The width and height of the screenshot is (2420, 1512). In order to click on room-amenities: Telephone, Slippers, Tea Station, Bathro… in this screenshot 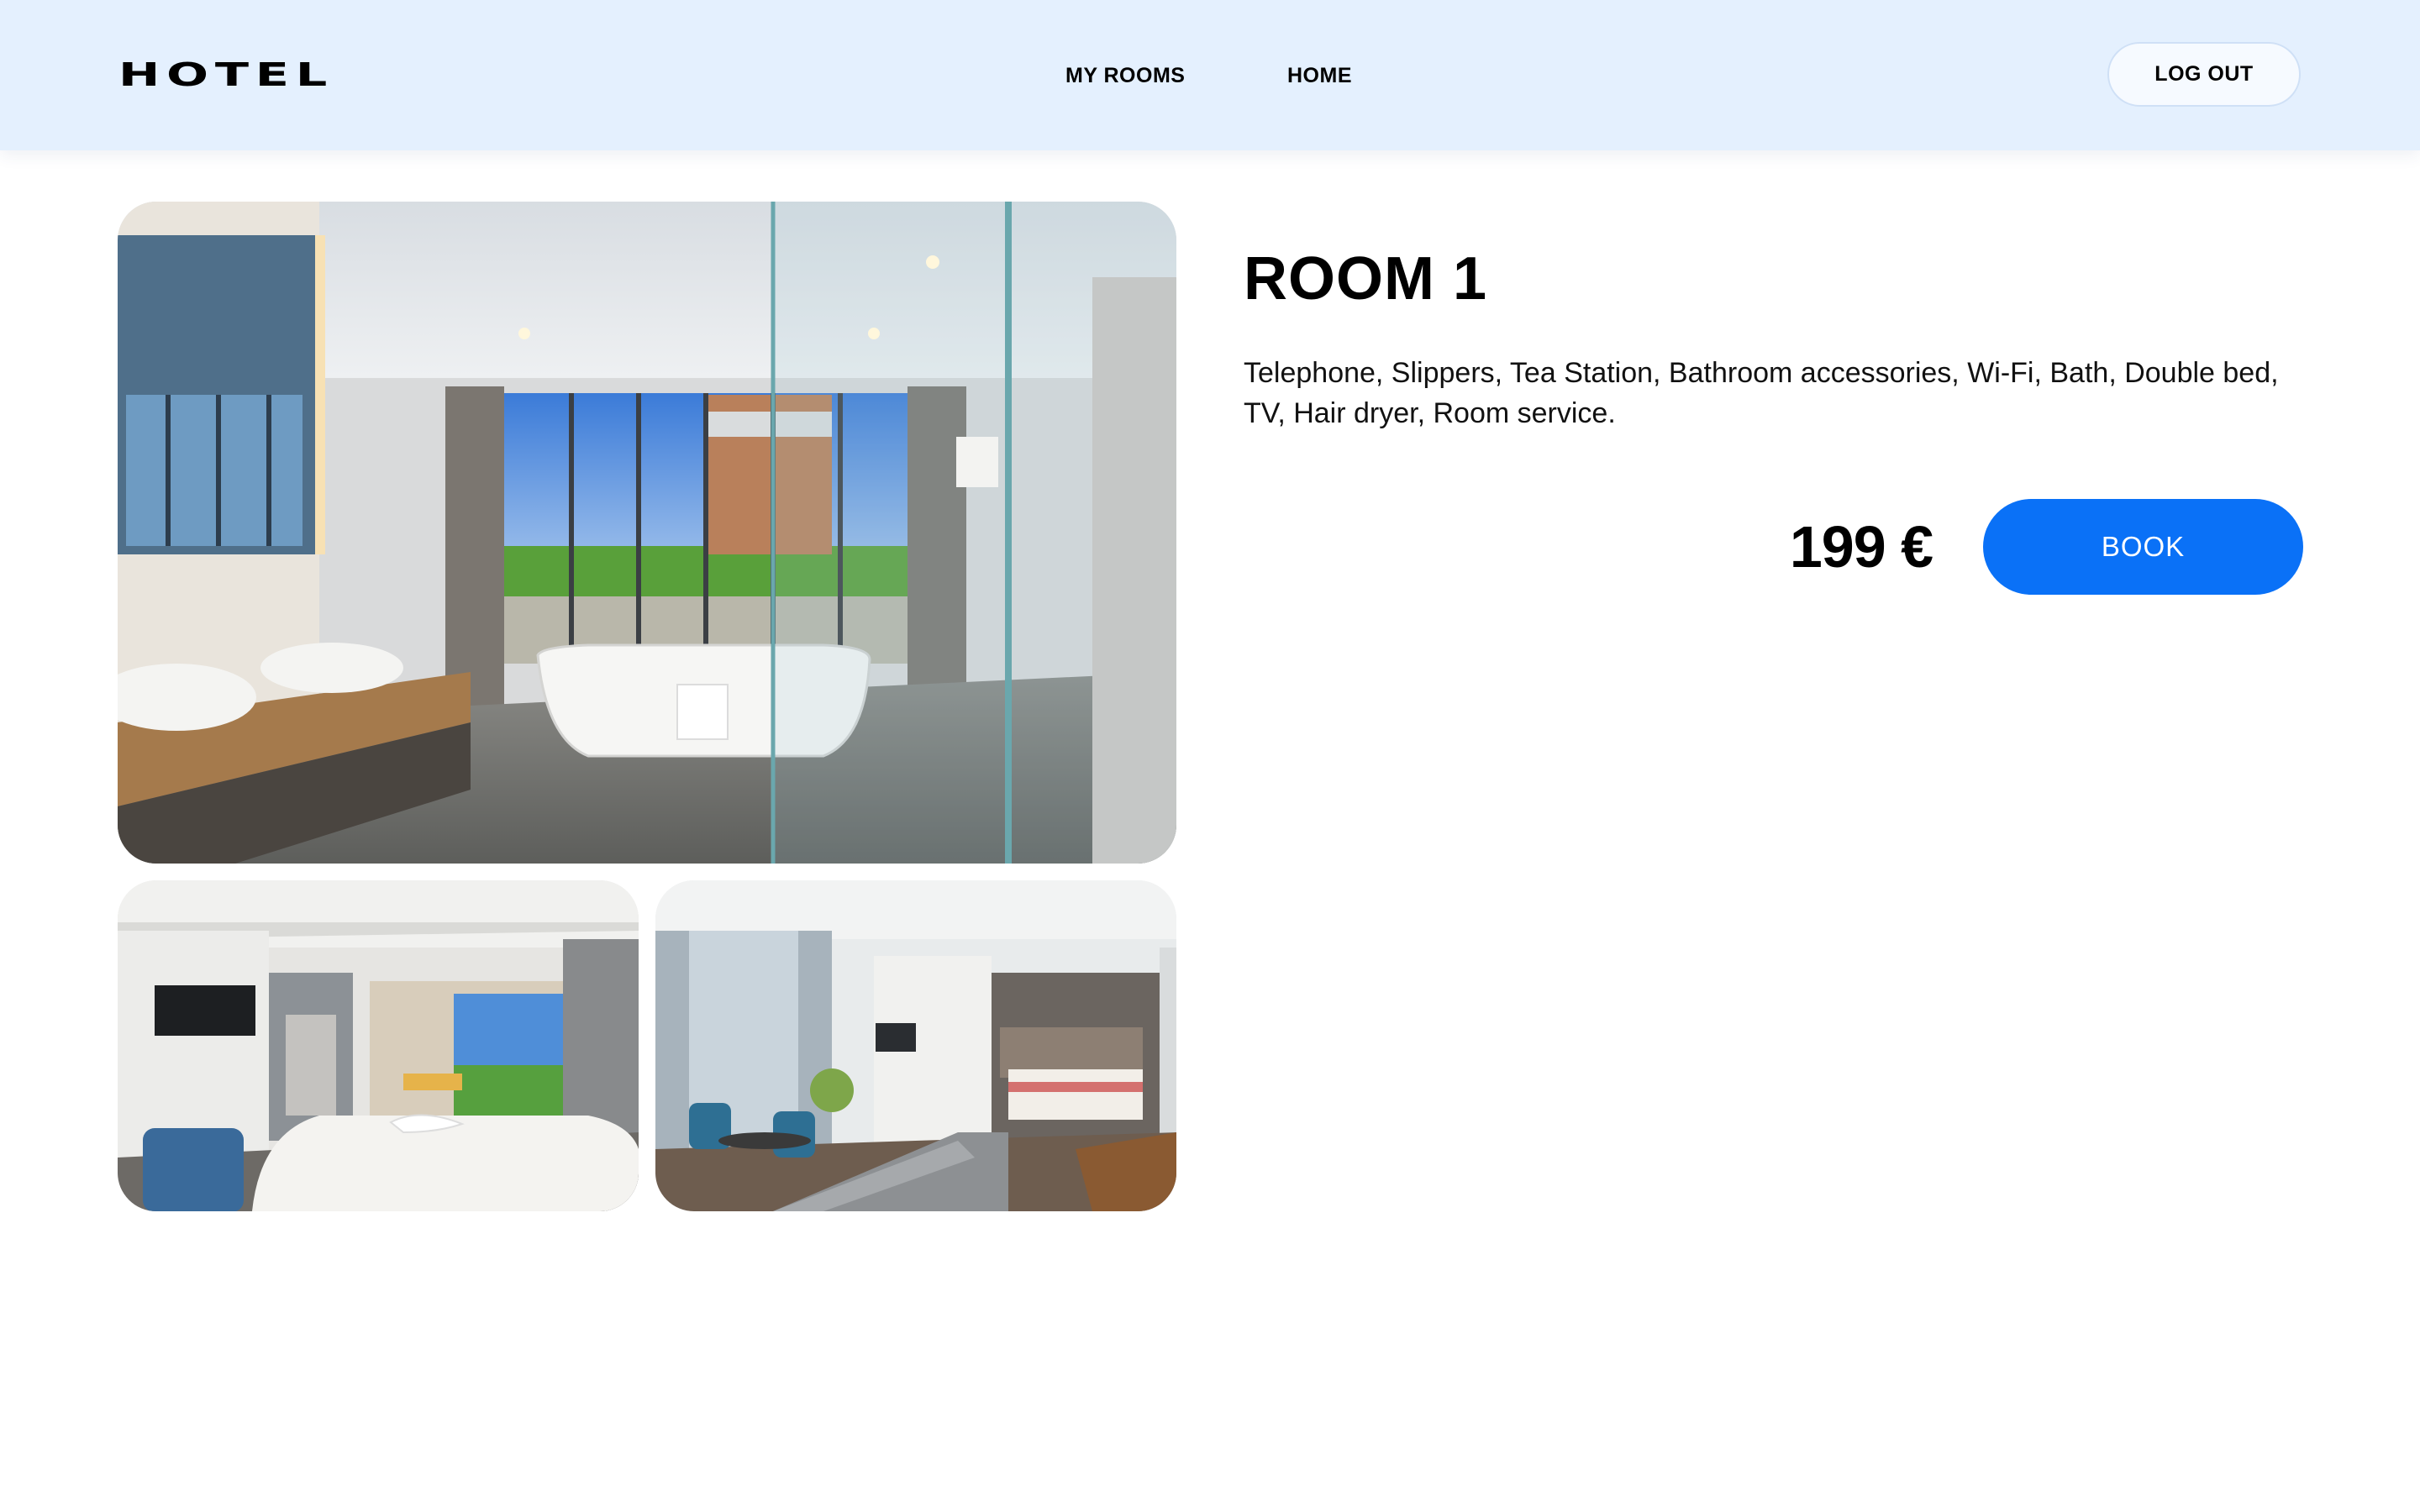, I will do `click(1761, 393)`.